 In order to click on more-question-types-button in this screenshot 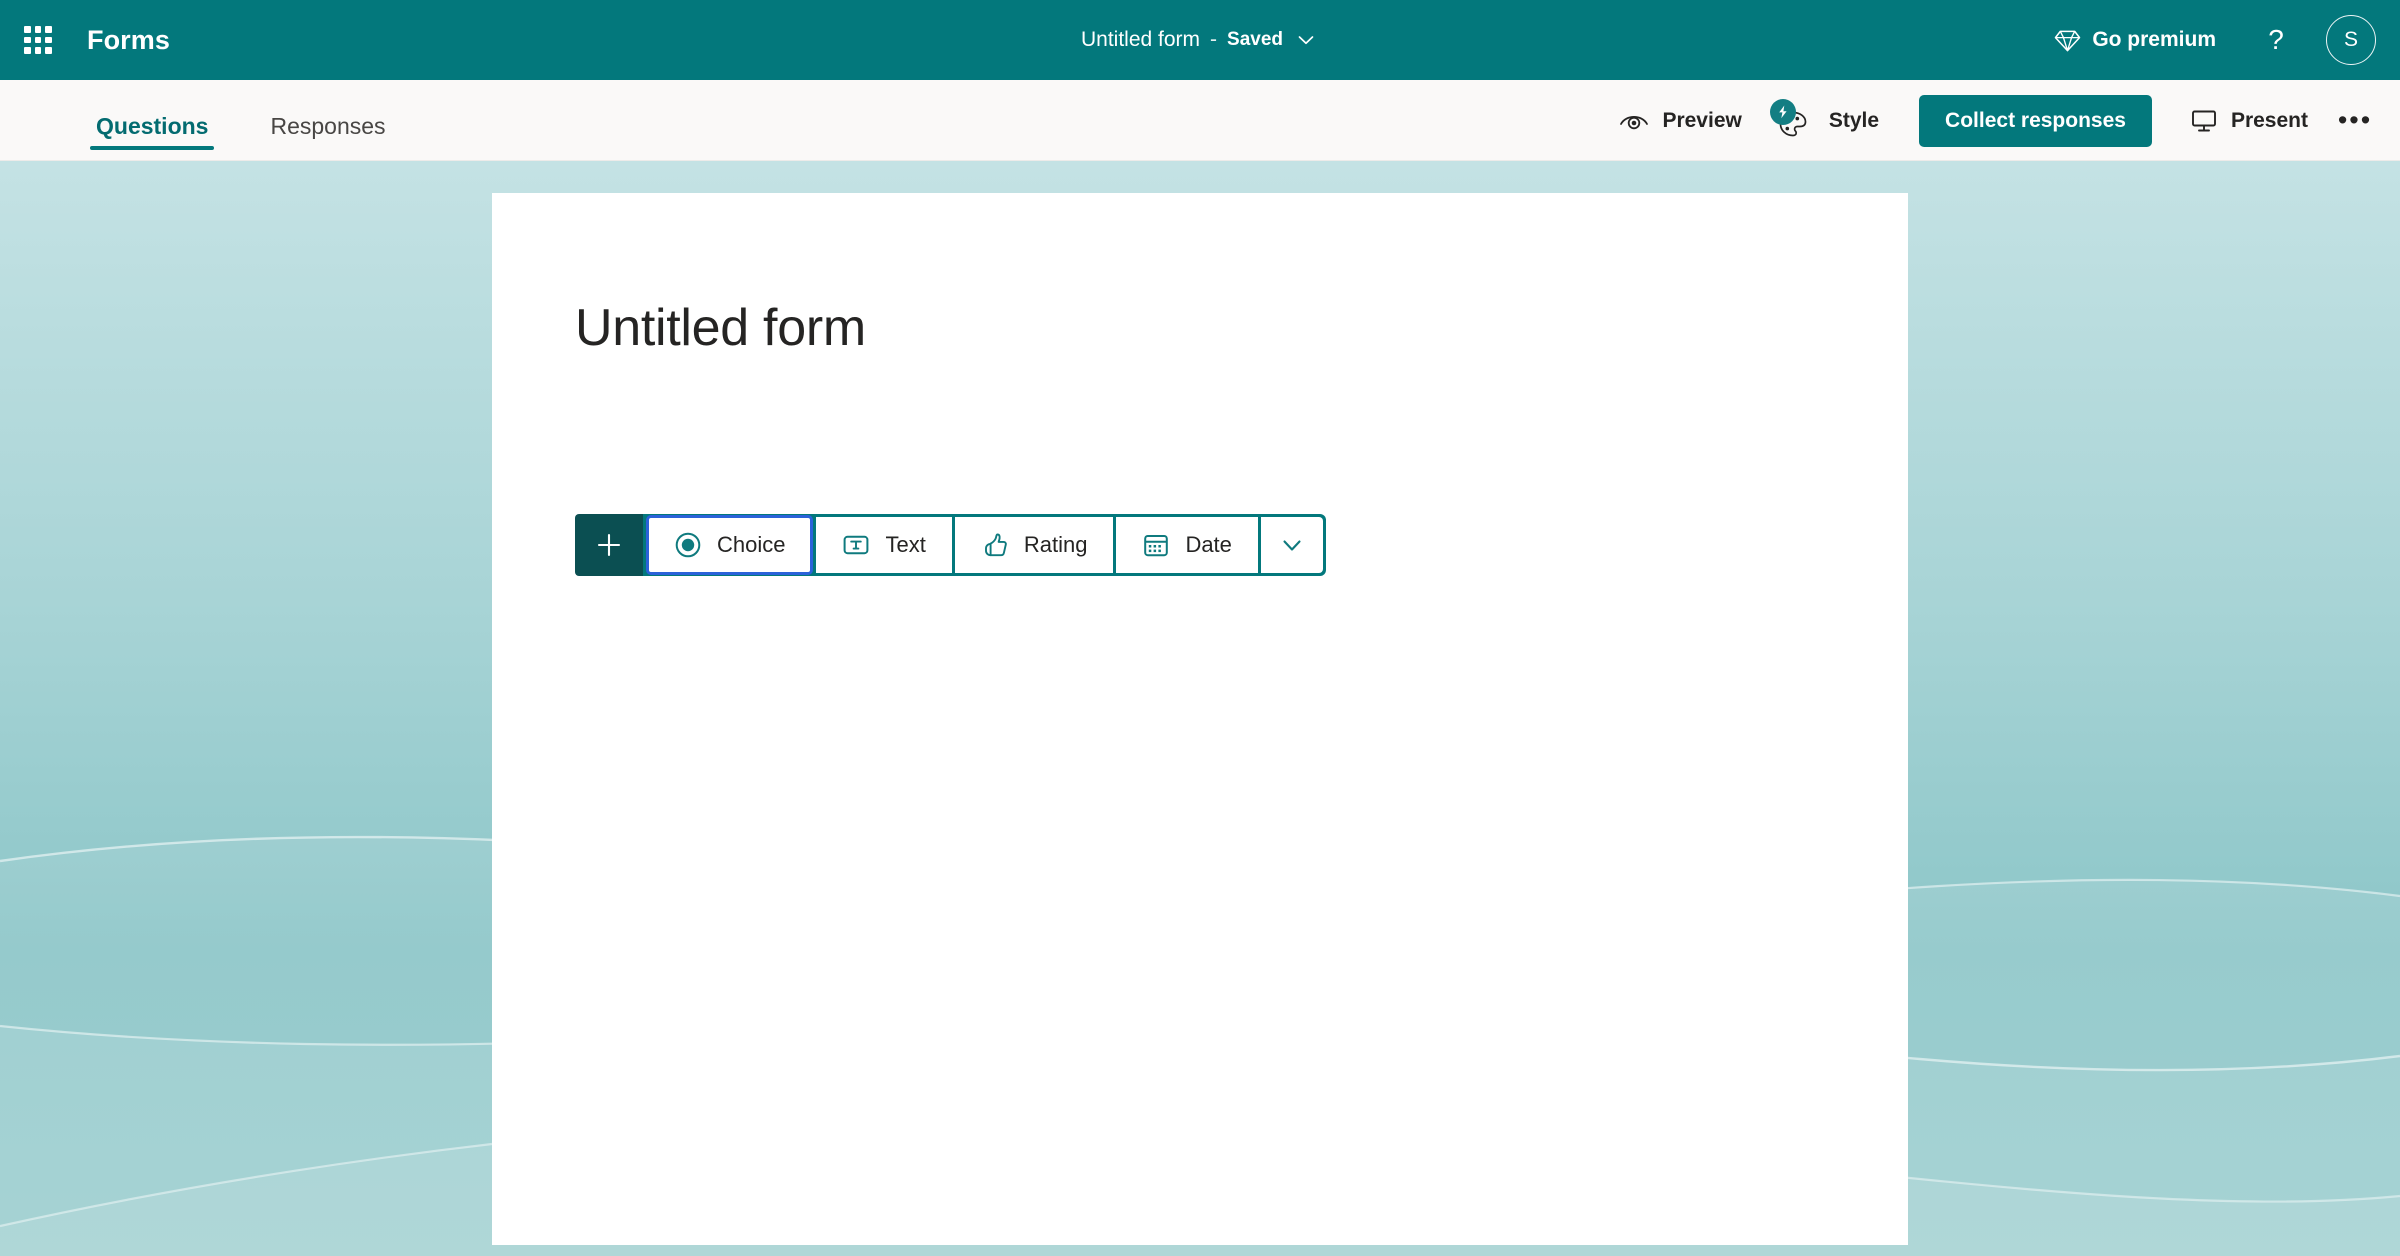, I will do `click(1291, 545)`.